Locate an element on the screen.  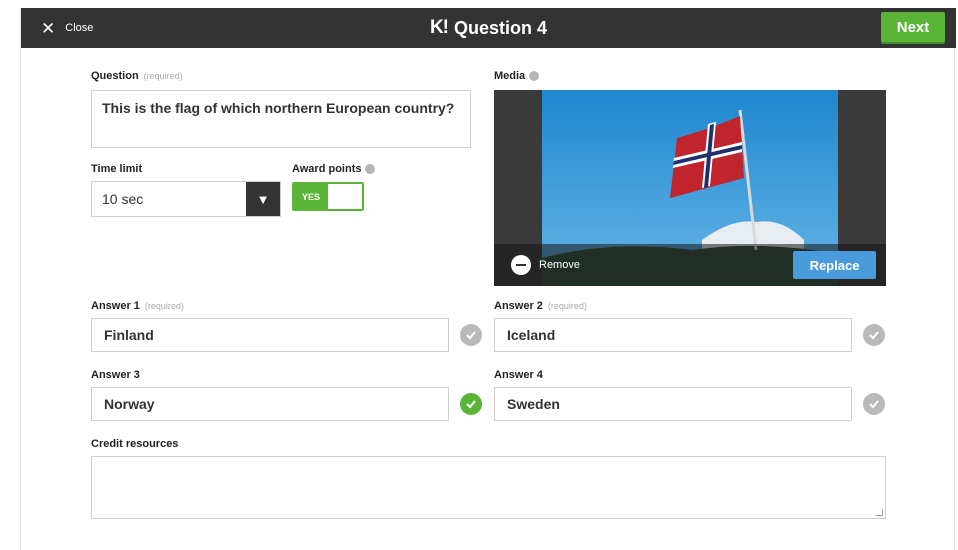
answer-4-correct-toggle is located at coordinates (874, 404).